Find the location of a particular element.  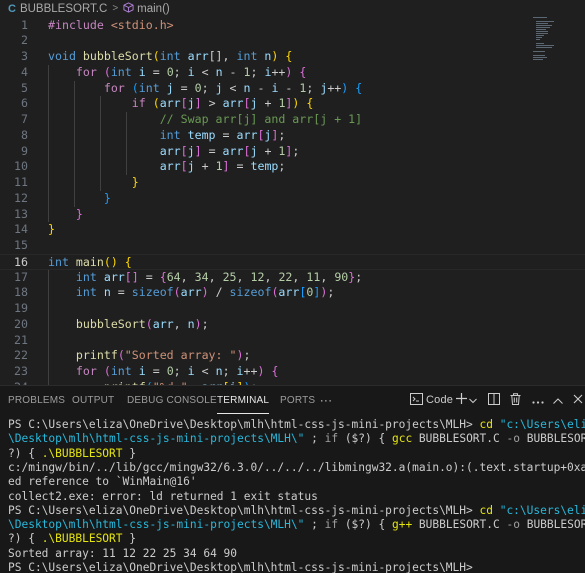

tab-output: OUTPUT is located at coordinates (93, 400).